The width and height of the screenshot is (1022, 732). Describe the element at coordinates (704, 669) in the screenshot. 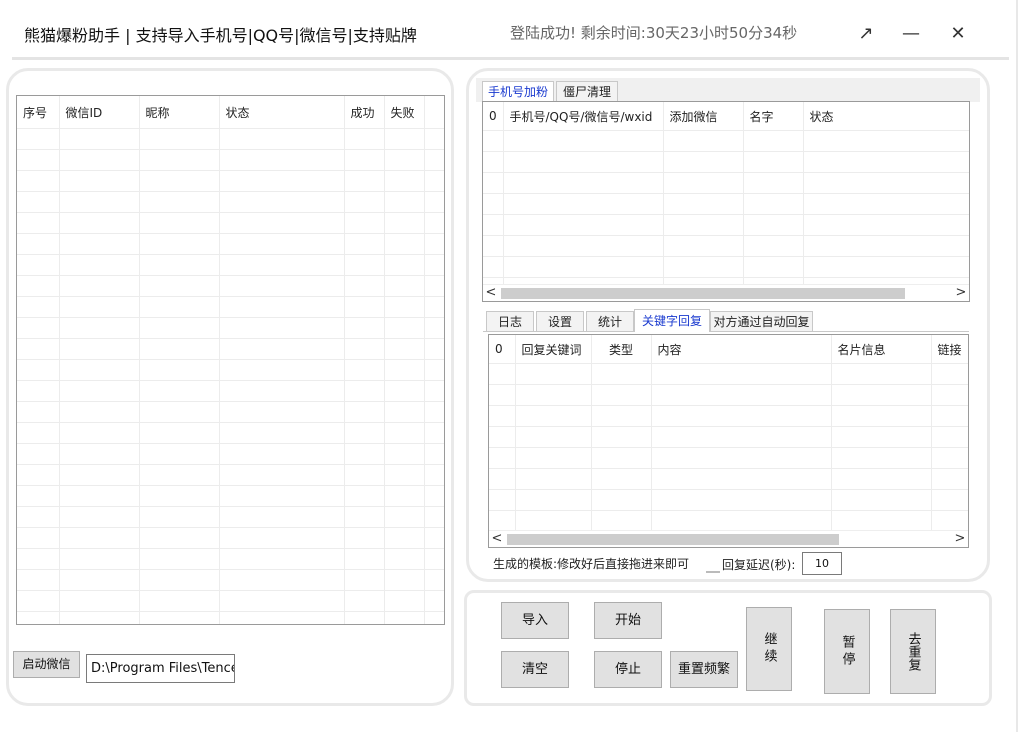

I see `reset-frequency-button: 重置频繁` at that location.